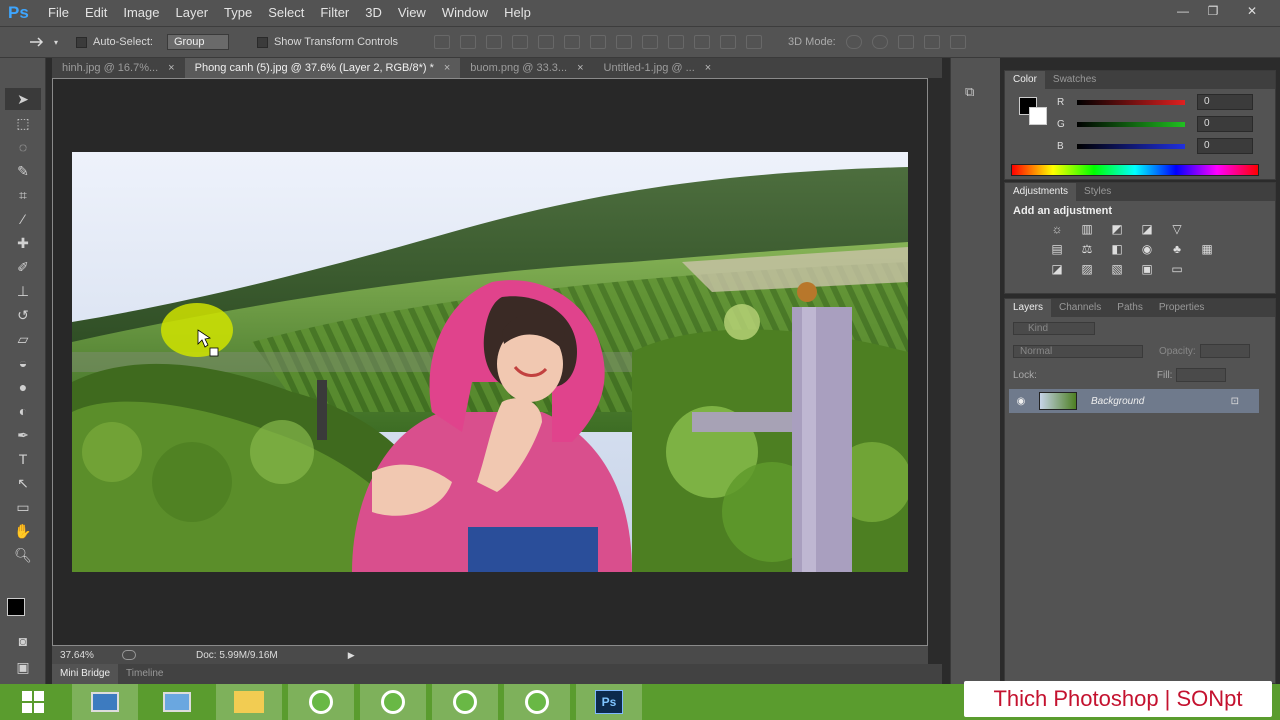 The height and width of the screenshot is (720, 1280). Describe the element at coordinates (442, 42) in the screenshot. I see `align-top-icon` at that location.